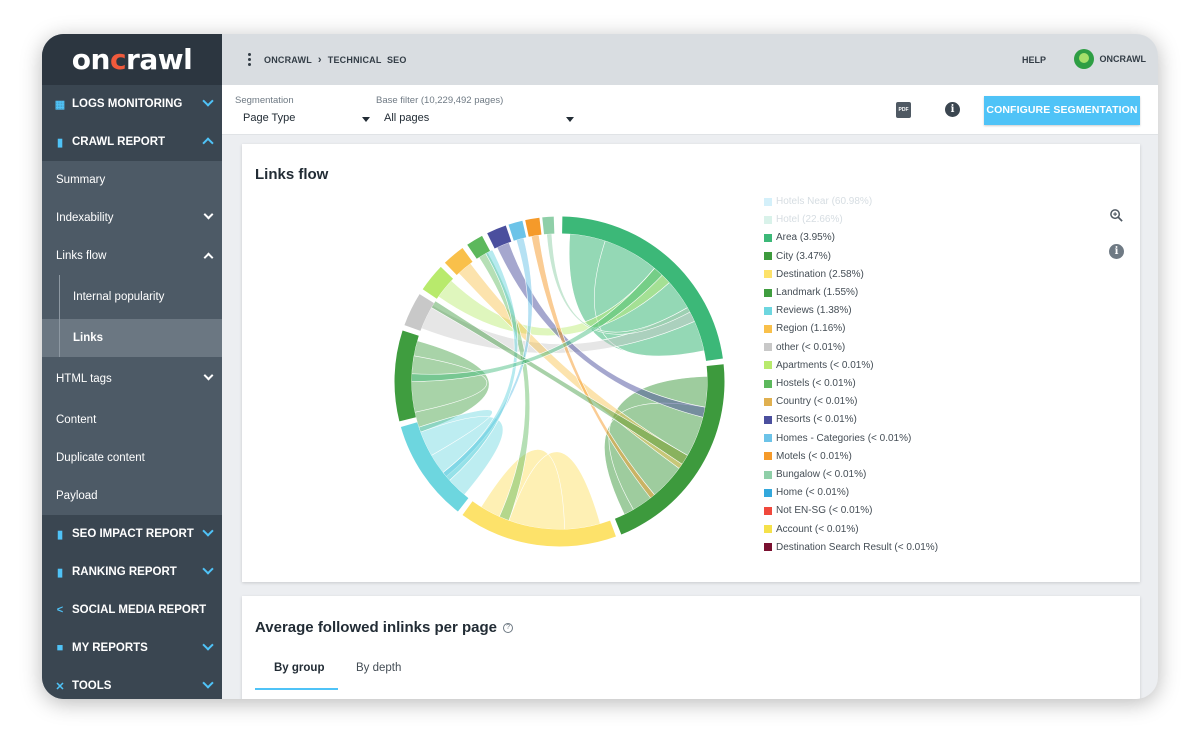 The height and width of the screenshot is (733, 1200). What do you see at coordinates (299, 668) in the screenshot?
I see `tab-by-group: By group` at bounding box center [299, 668].